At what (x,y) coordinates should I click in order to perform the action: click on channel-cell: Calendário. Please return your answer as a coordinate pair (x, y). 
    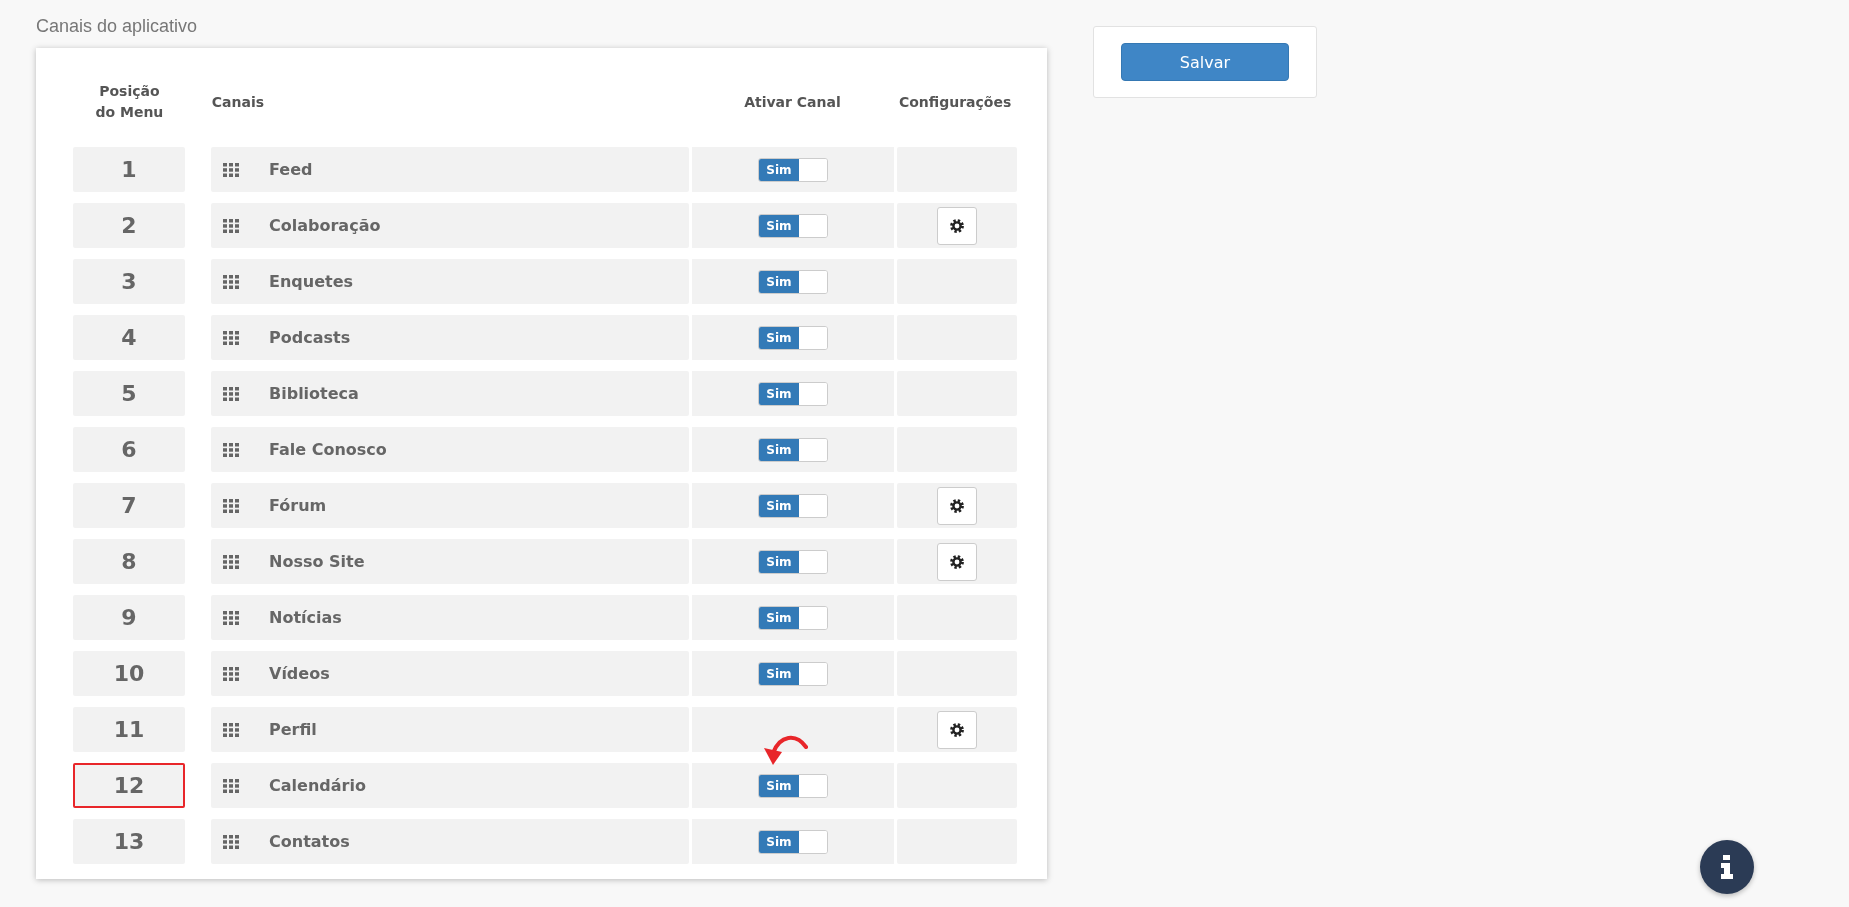
    Looking at the image, I should click on (450, 785).